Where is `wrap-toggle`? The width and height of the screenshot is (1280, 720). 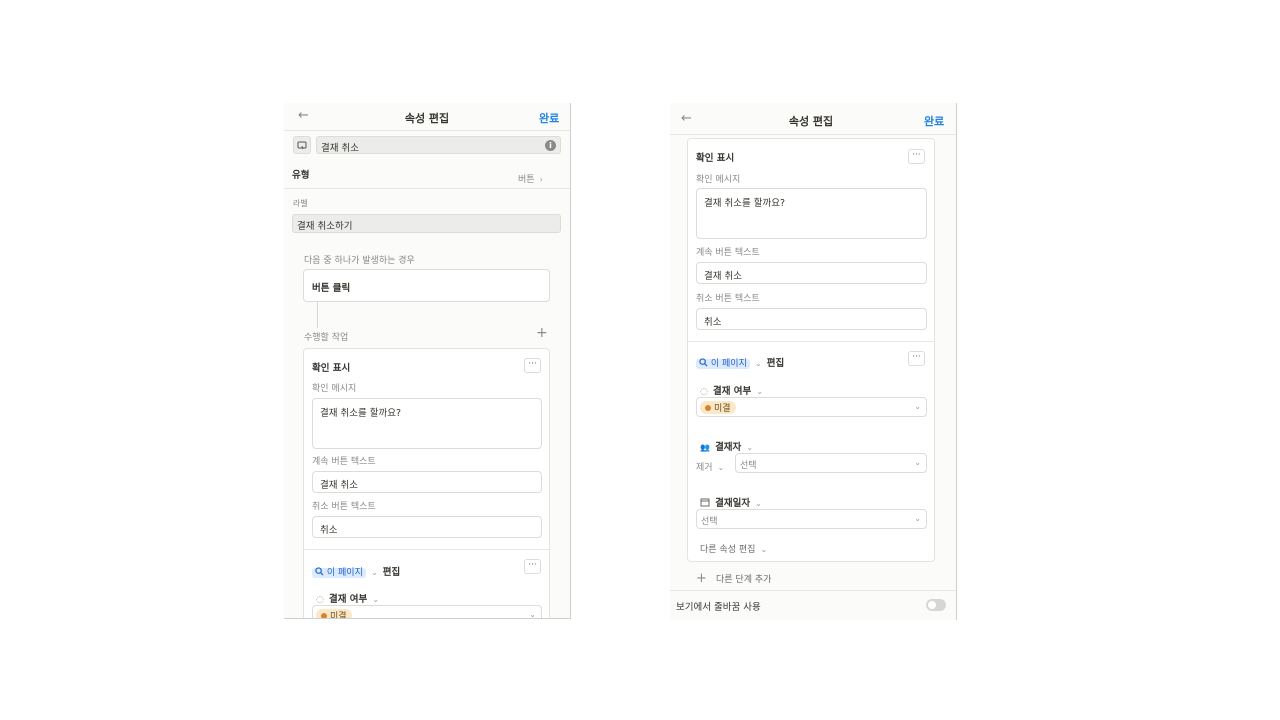
wrap-toggle is located at coordinates (936, 605).